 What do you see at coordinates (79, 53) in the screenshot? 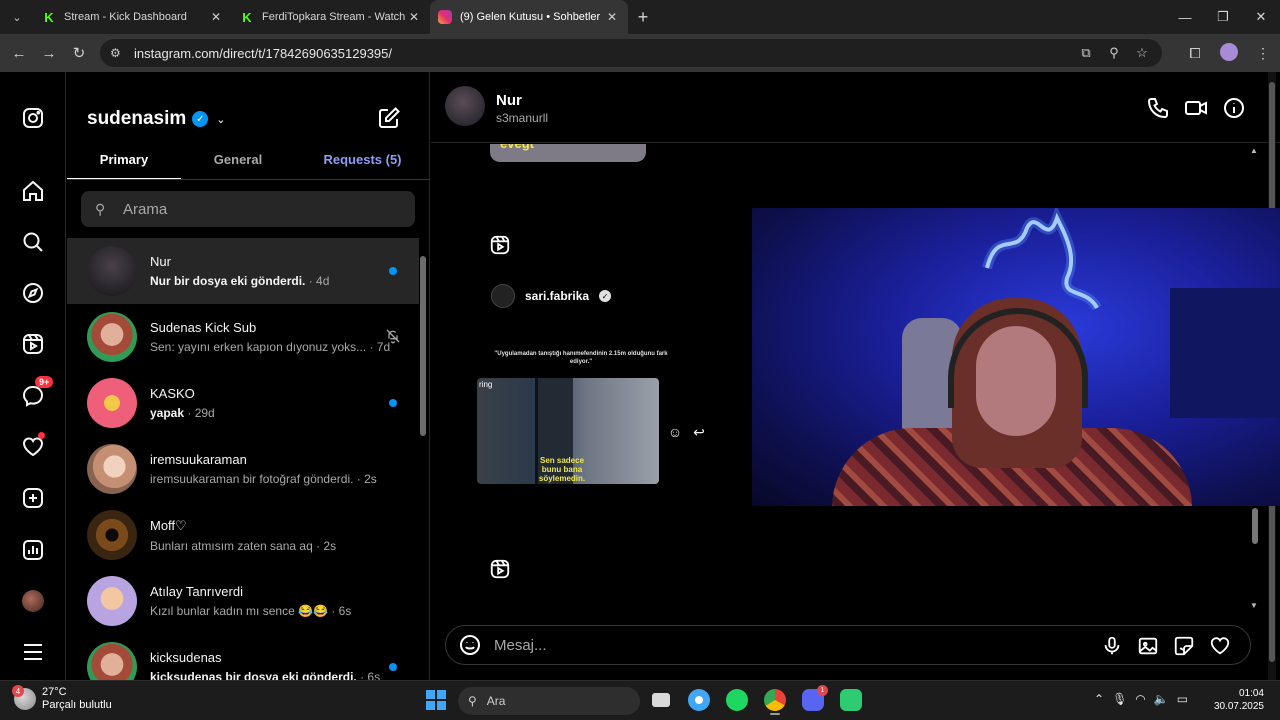
I see `reload-icon: ↻` at bounding box center [79, 53].